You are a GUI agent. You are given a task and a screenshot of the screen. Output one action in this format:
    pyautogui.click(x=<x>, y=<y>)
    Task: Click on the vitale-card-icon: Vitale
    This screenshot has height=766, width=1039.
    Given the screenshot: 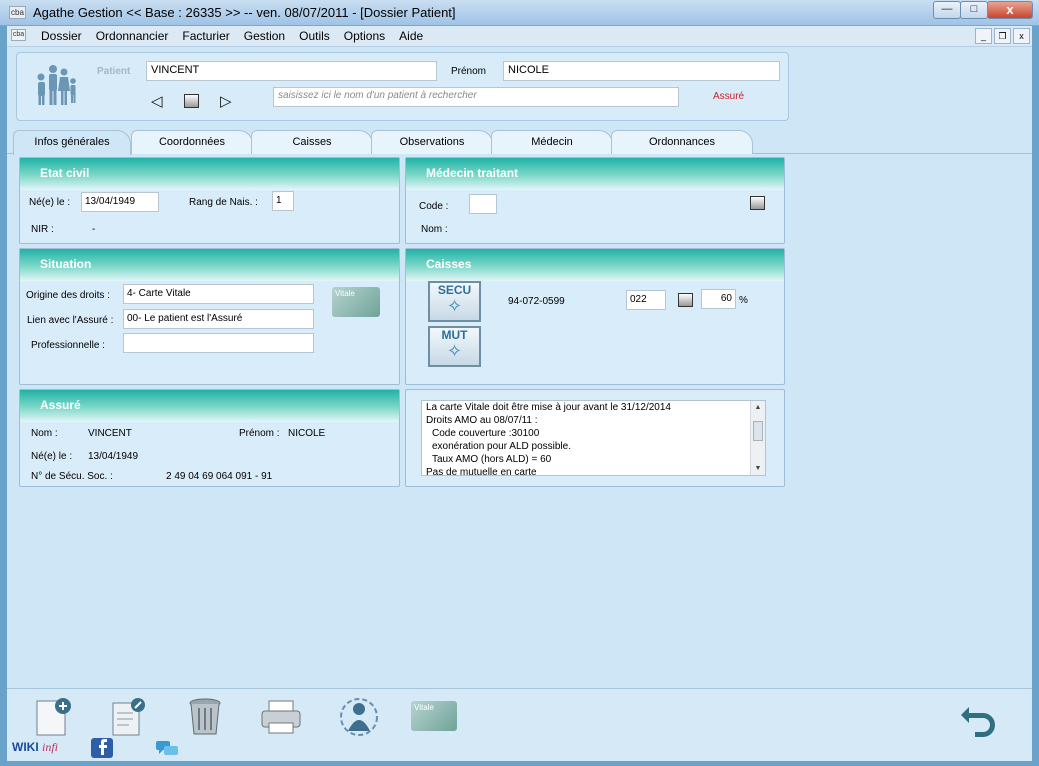 What is the action you would take?
    pyautogui.click(x=356, y=302)
    